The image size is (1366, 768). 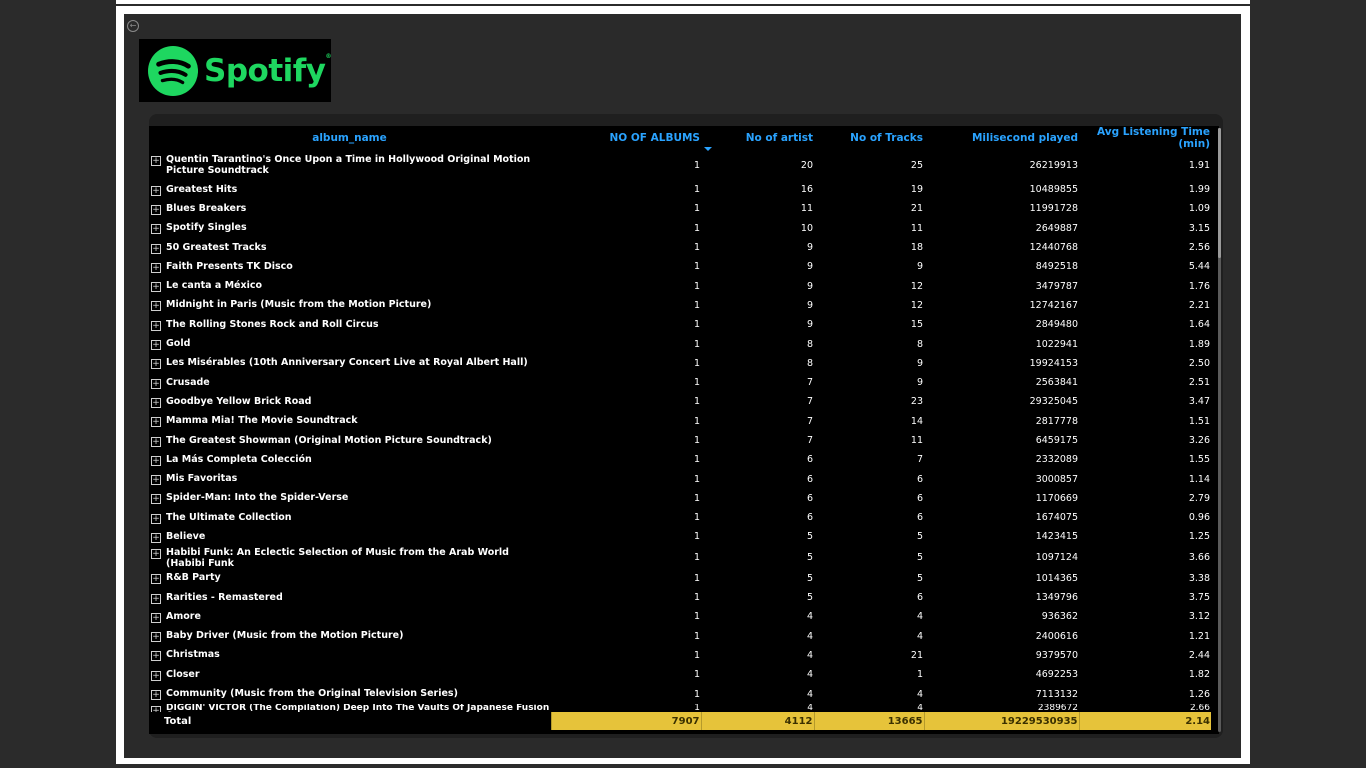 I want to click on cell-artists: 4, so click(x=809, y=617).